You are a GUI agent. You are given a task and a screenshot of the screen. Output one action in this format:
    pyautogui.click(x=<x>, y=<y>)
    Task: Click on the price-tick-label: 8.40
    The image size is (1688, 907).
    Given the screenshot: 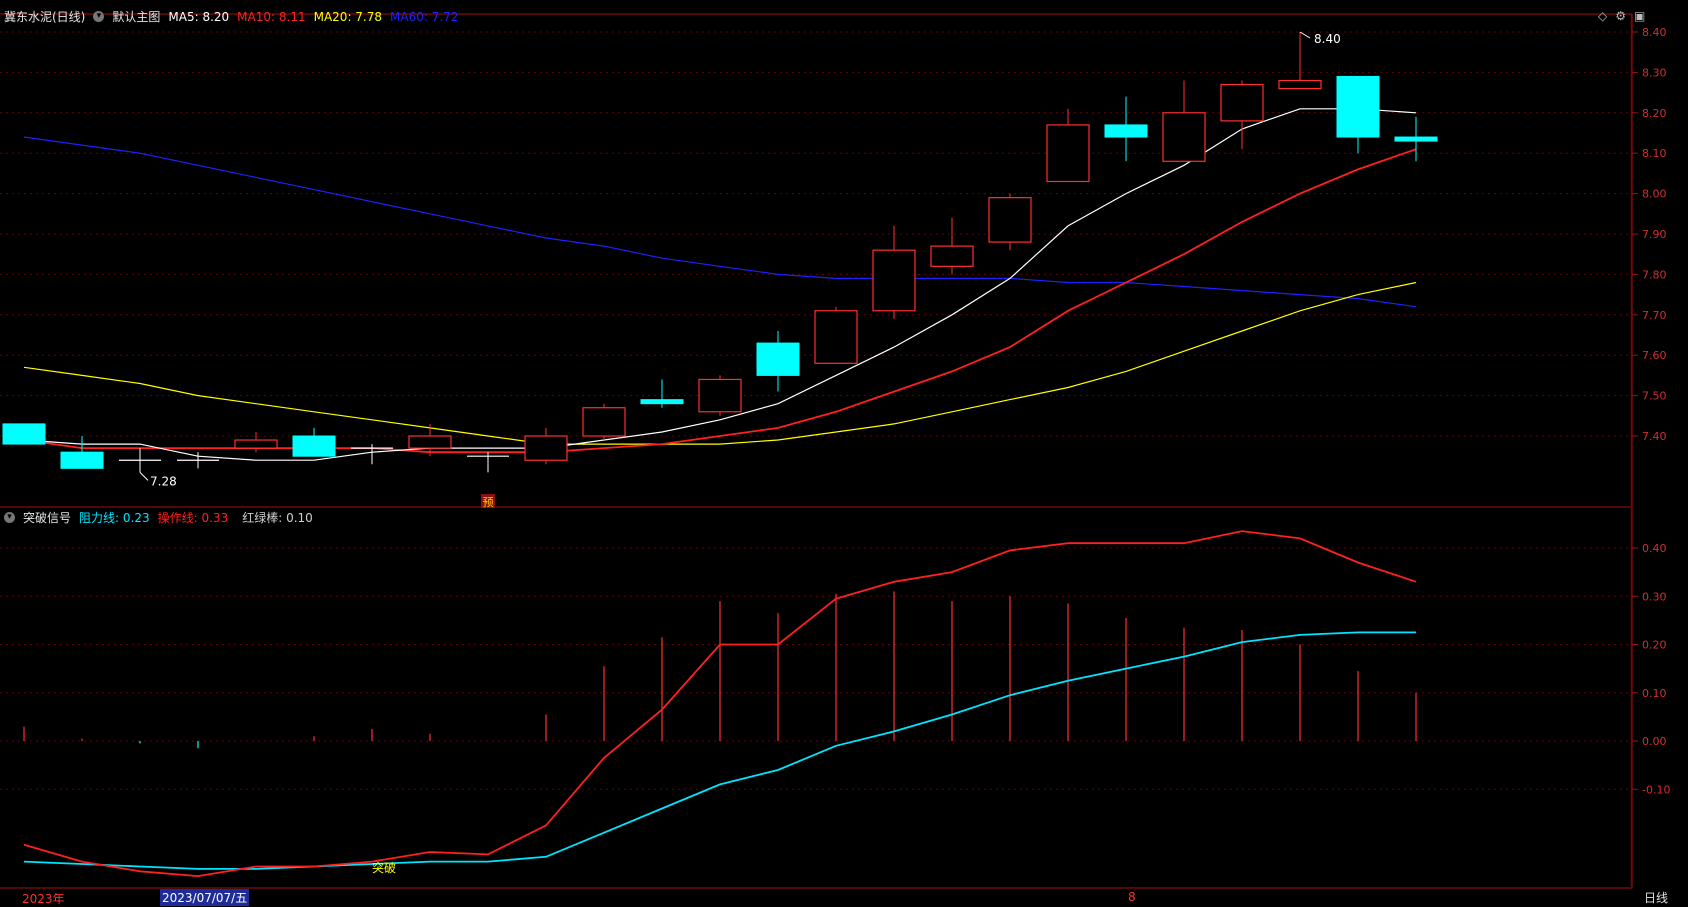 What is the action you would take?
    pyautogui.click(x=1654, y=32)
    